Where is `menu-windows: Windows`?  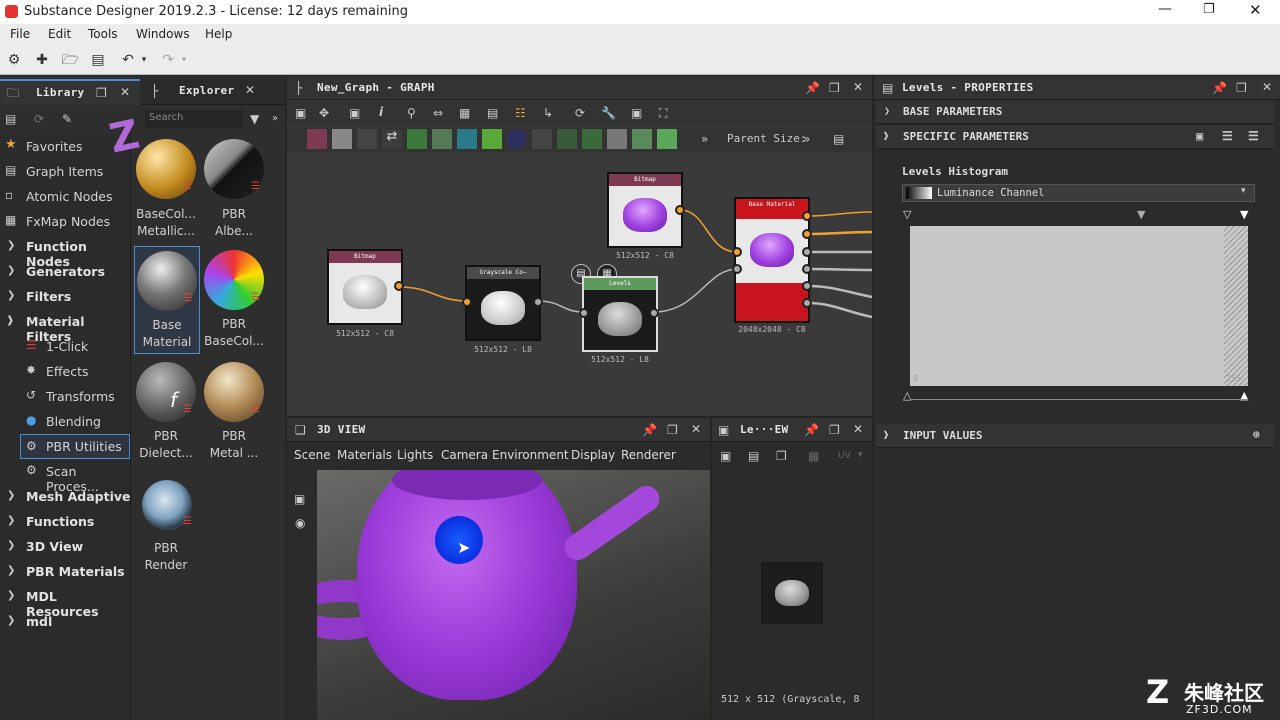 menu-windows: Windows is located at coordinates (163, 34).